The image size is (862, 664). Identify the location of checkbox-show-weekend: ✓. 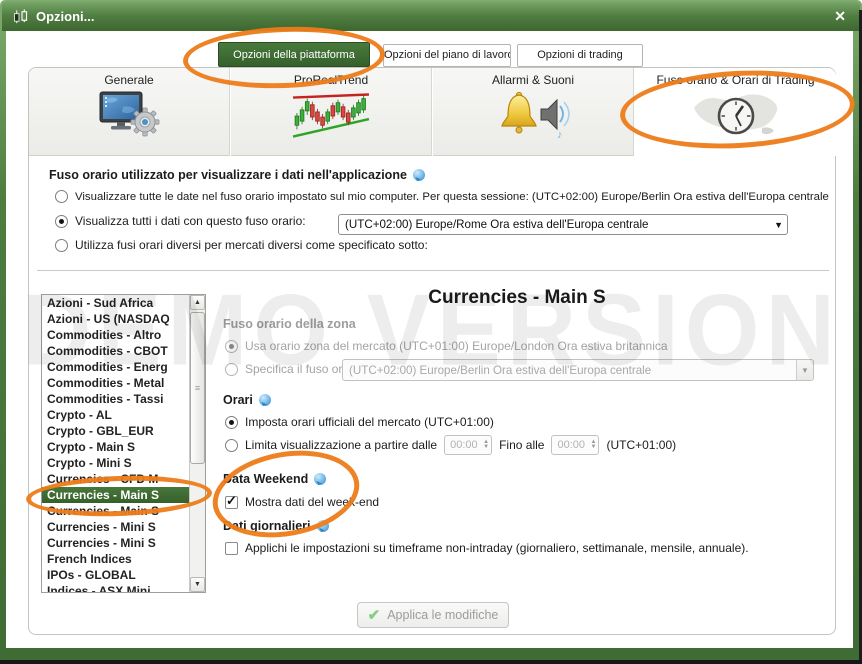
(231, 500).